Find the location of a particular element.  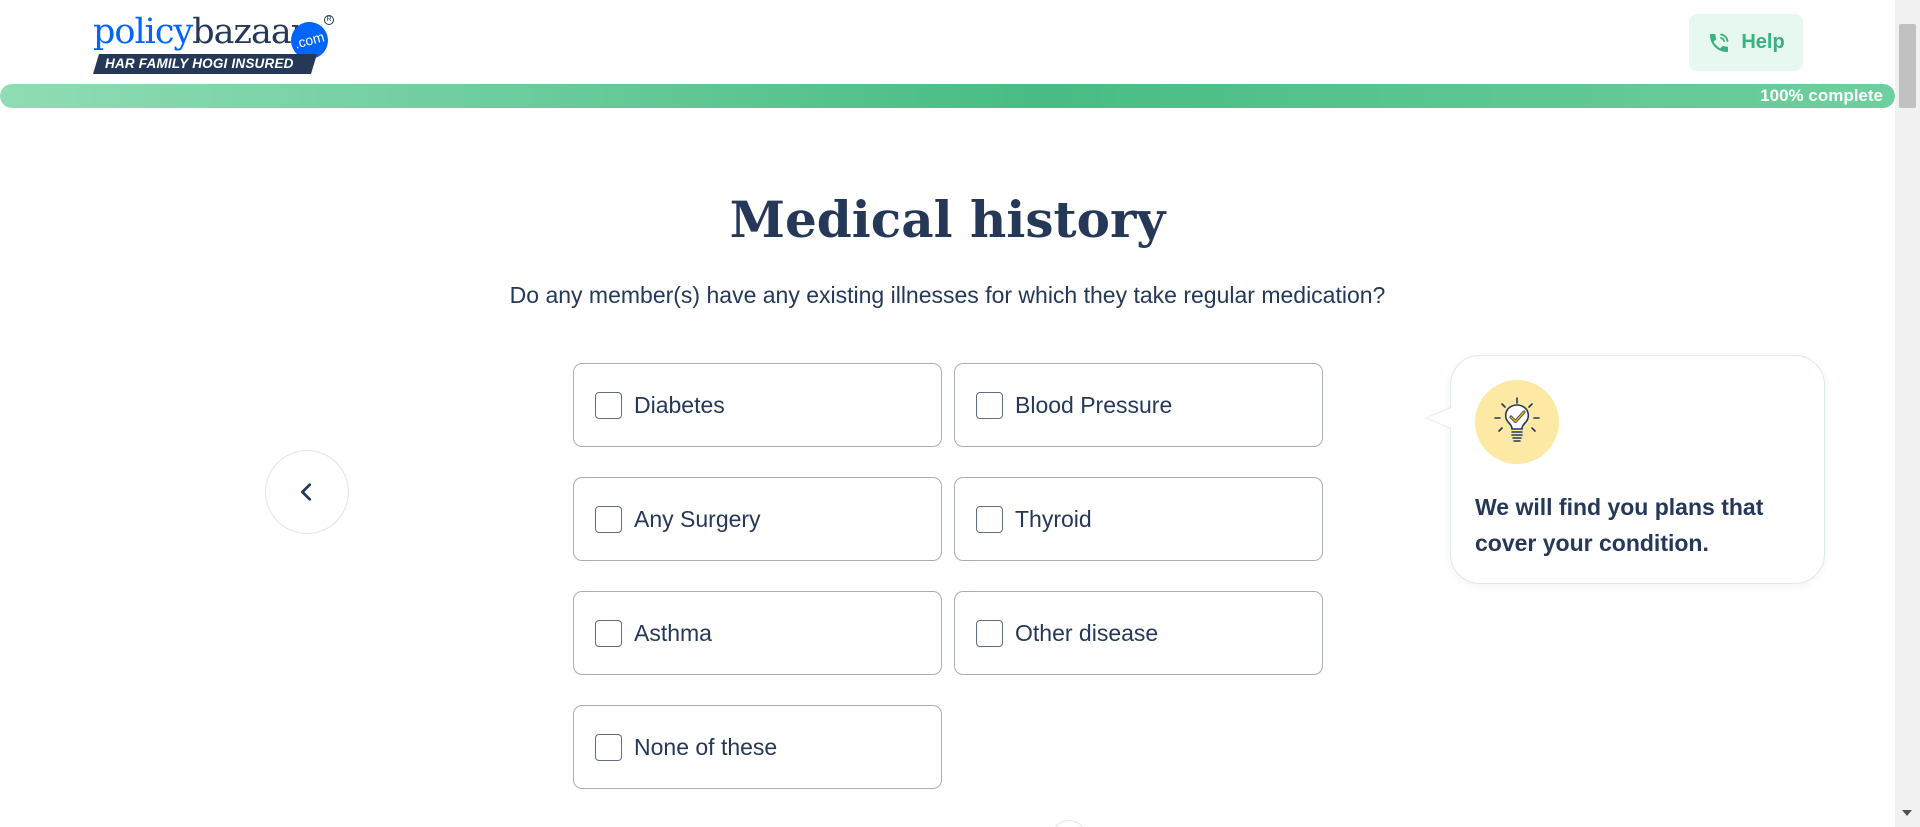

logo-word-bazaar: bazaar is located at coordinates (249, 32).